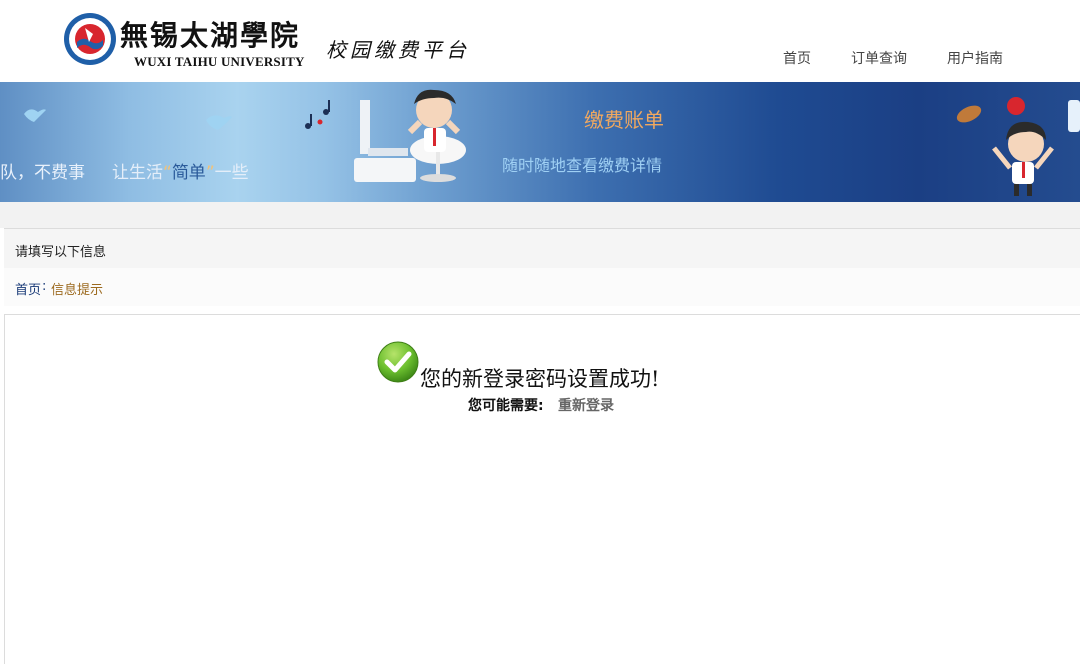 This screenshot has width=1080, height=664. Describe the element at coordinates (398, 362) in the screenshot. I see `check-icon` at that location.